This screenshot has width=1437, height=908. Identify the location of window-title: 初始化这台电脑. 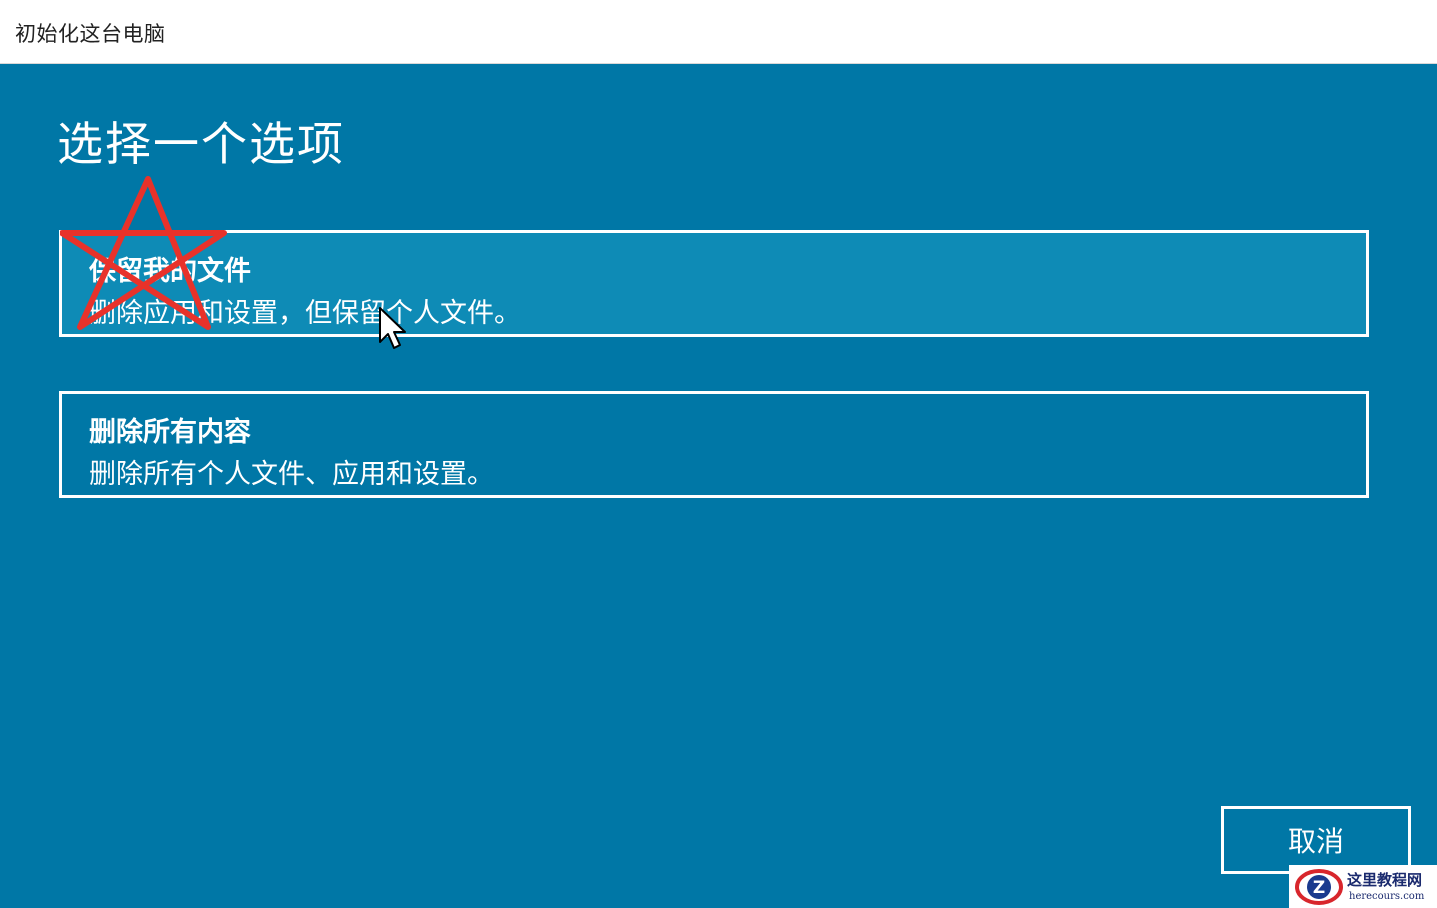
(90, 34).